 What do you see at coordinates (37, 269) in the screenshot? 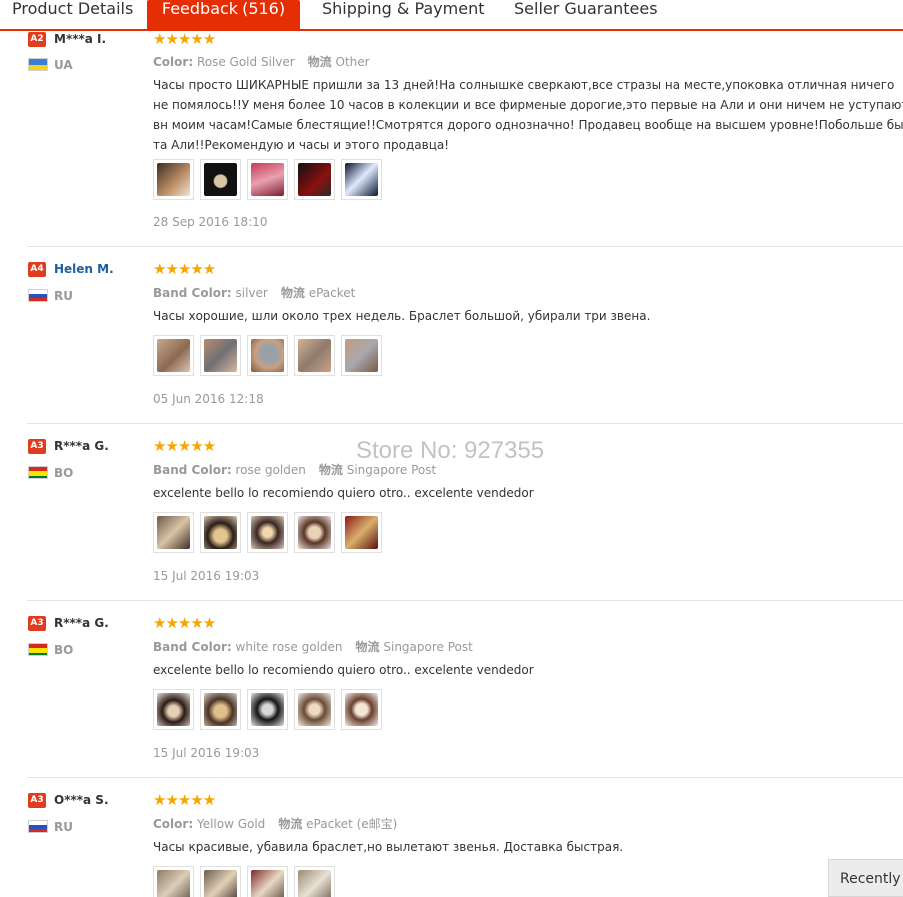
I see `buyer-level-badge: A4` at bounding box center [37, 269].